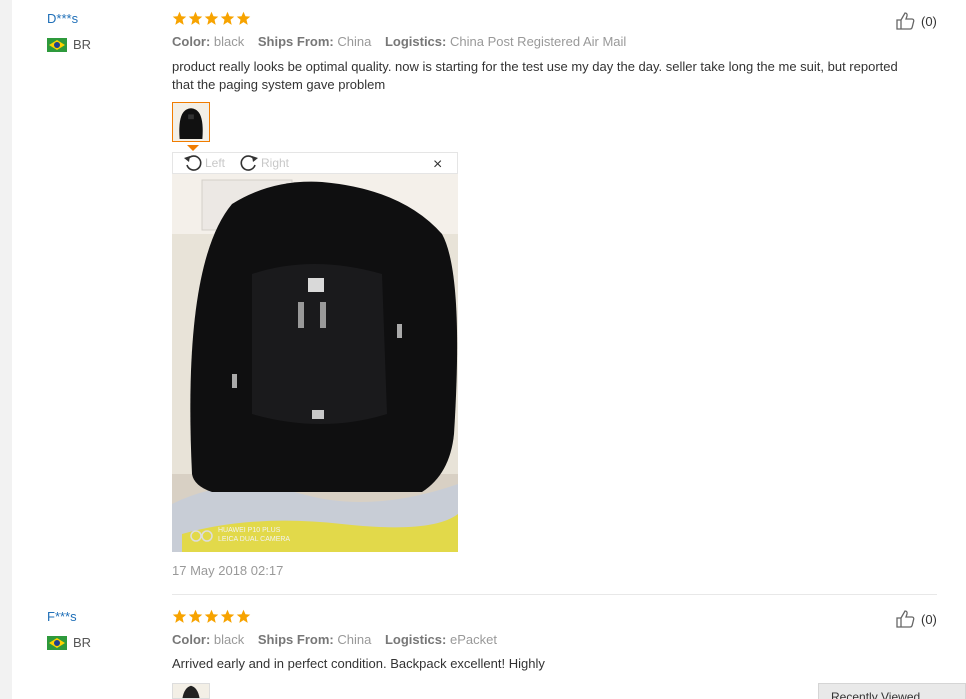 The height and width of the screenshot is (699, 966). I want to click on rotate-right-button: Right, so click(264, 163).